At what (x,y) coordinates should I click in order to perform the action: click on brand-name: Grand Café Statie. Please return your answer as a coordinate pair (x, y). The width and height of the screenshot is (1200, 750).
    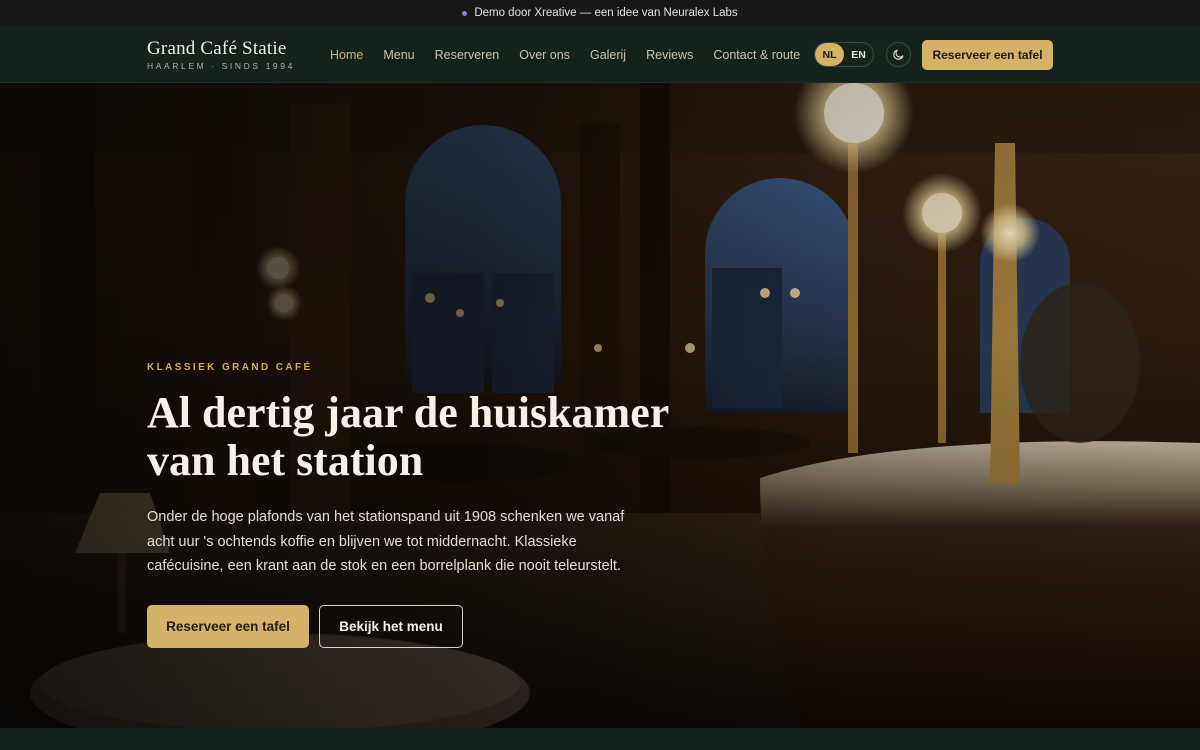
    Looking at the image, I should click on (217, 48).